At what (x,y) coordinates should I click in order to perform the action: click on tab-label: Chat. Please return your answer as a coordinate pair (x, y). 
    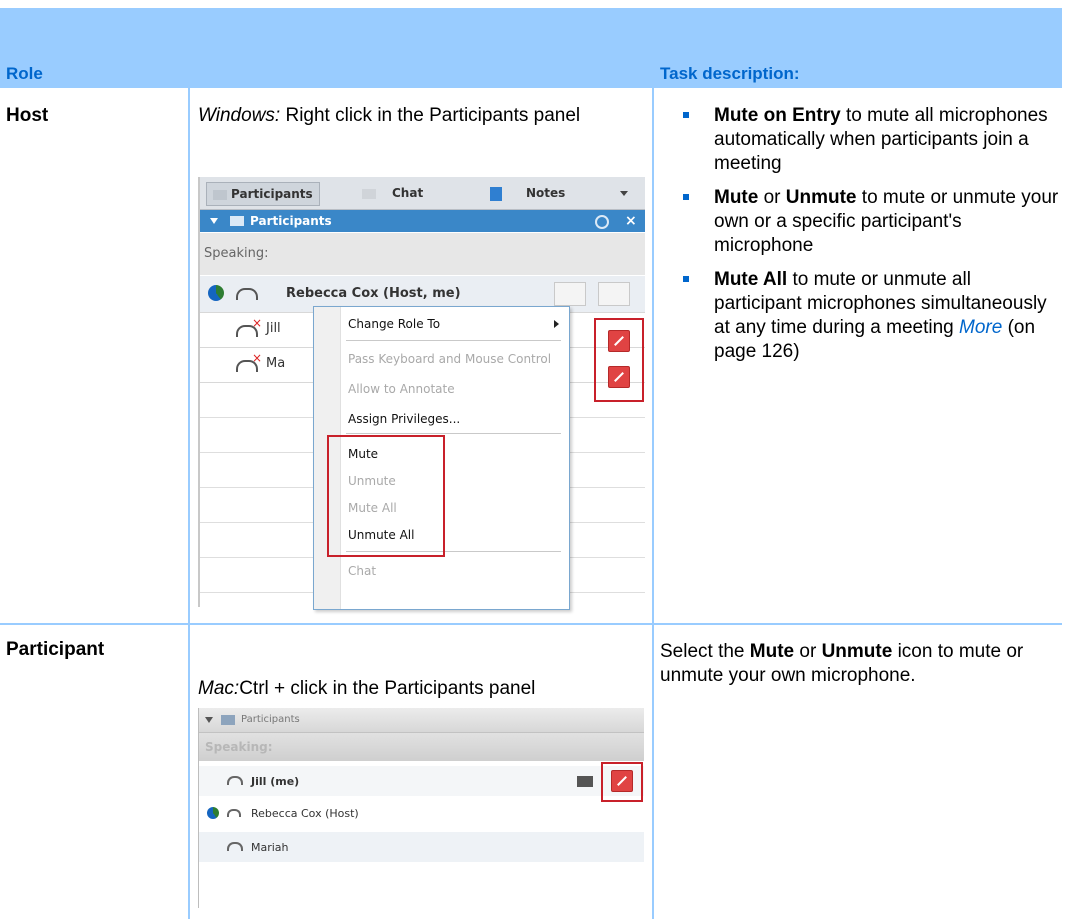
    Looking at the image, I should click on (408, 193).